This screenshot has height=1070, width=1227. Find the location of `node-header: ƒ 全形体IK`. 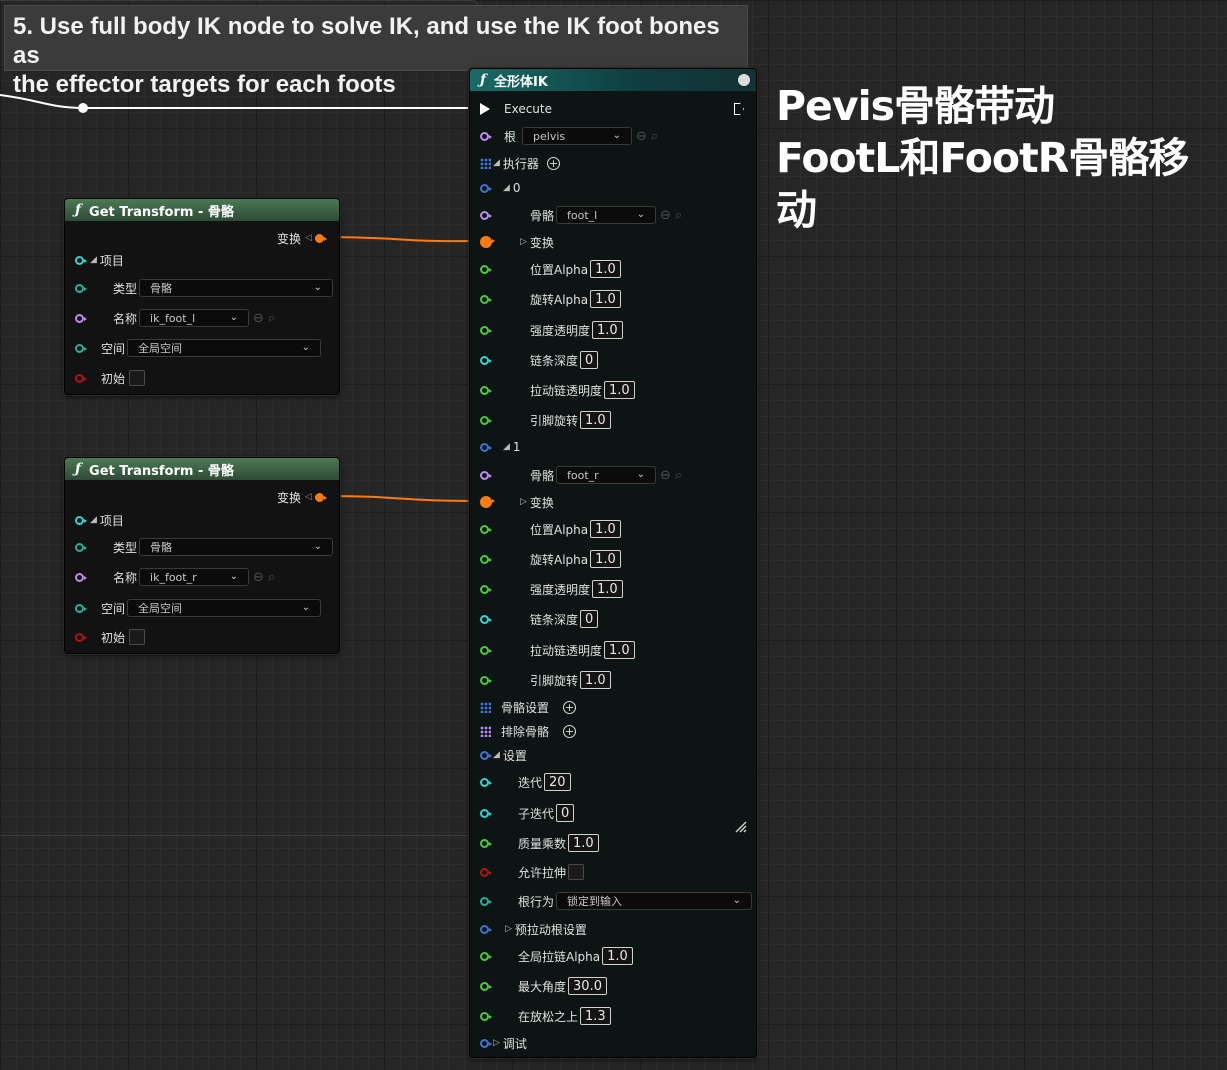

node-header: ƒ 全形体IK is located at coordinates (613, 80).